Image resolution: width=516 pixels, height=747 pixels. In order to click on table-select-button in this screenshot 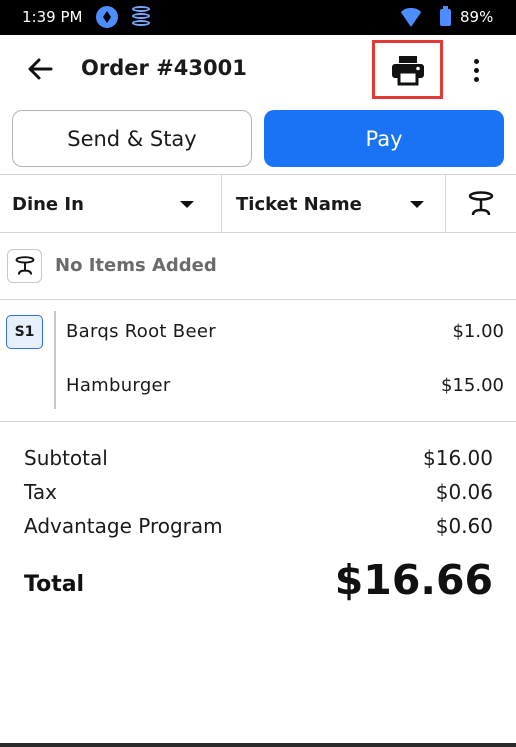, I will do `click(481, 204)`.